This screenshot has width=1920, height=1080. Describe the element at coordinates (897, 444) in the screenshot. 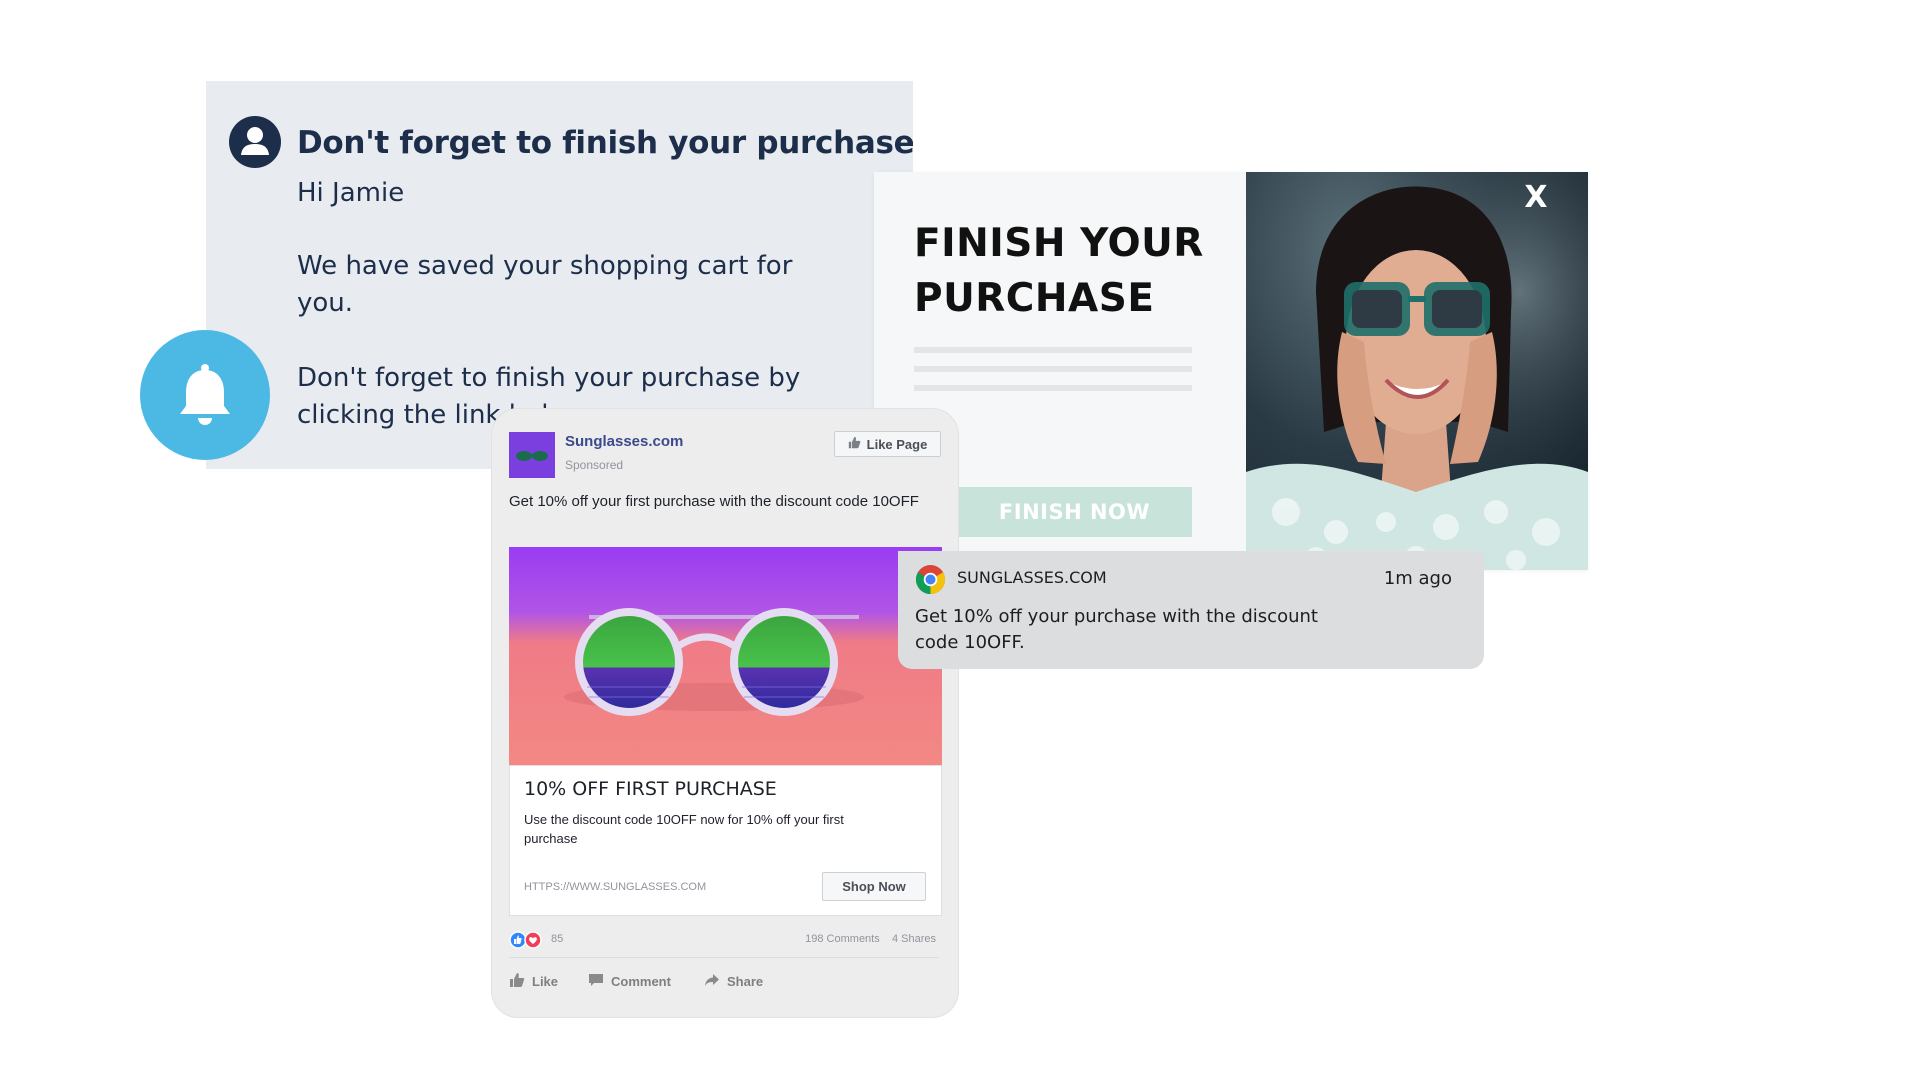

I see `like-page-label: Like Page` at that location.